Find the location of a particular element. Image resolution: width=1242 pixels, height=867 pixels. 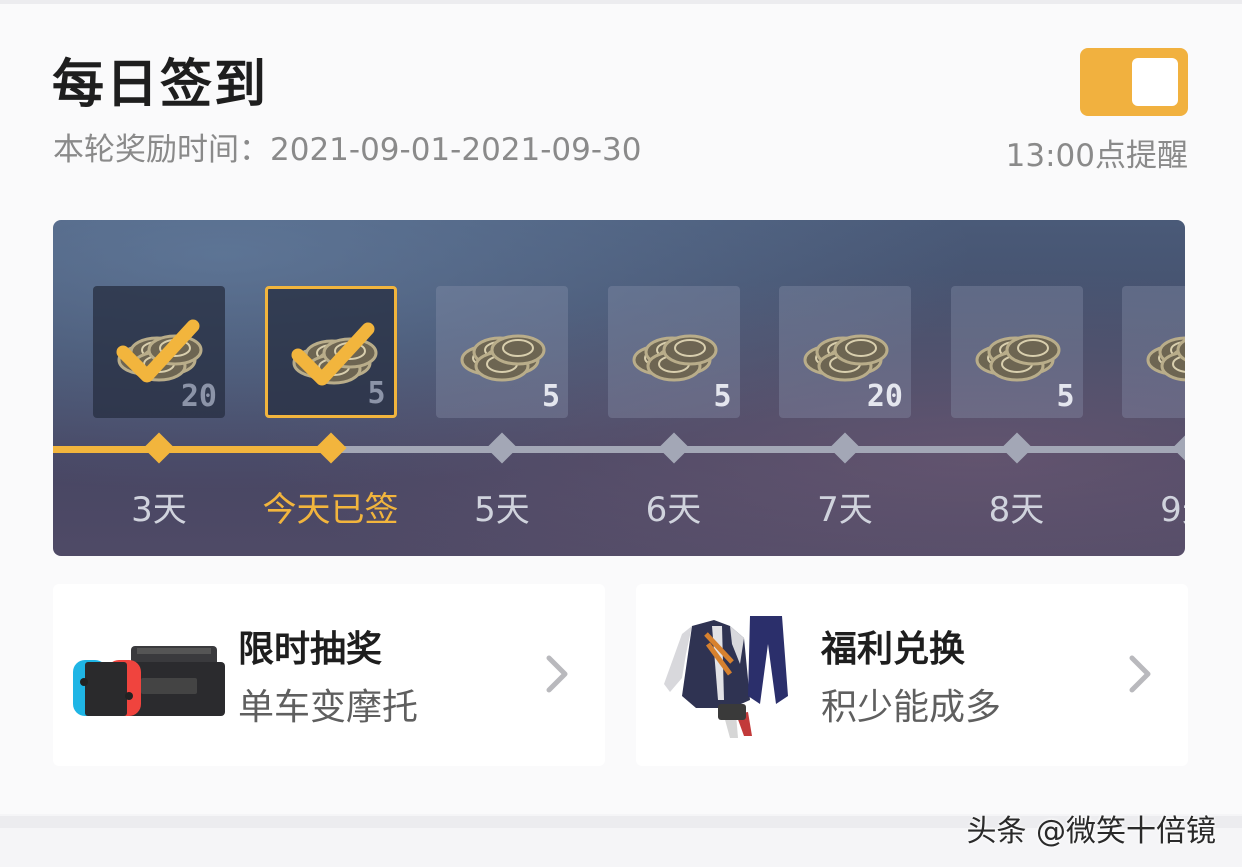

reminder-time-label: 13:00点提醒 is located at coordinates (1096, 156).